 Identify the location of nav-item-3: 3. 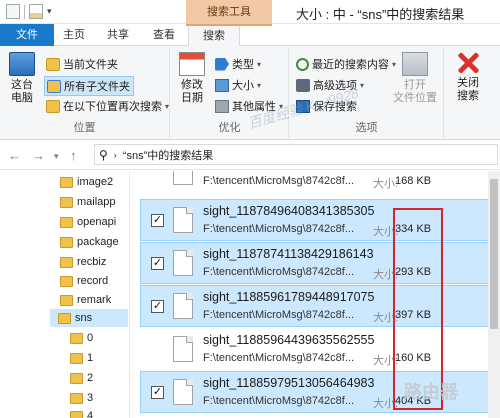
(81, 398).